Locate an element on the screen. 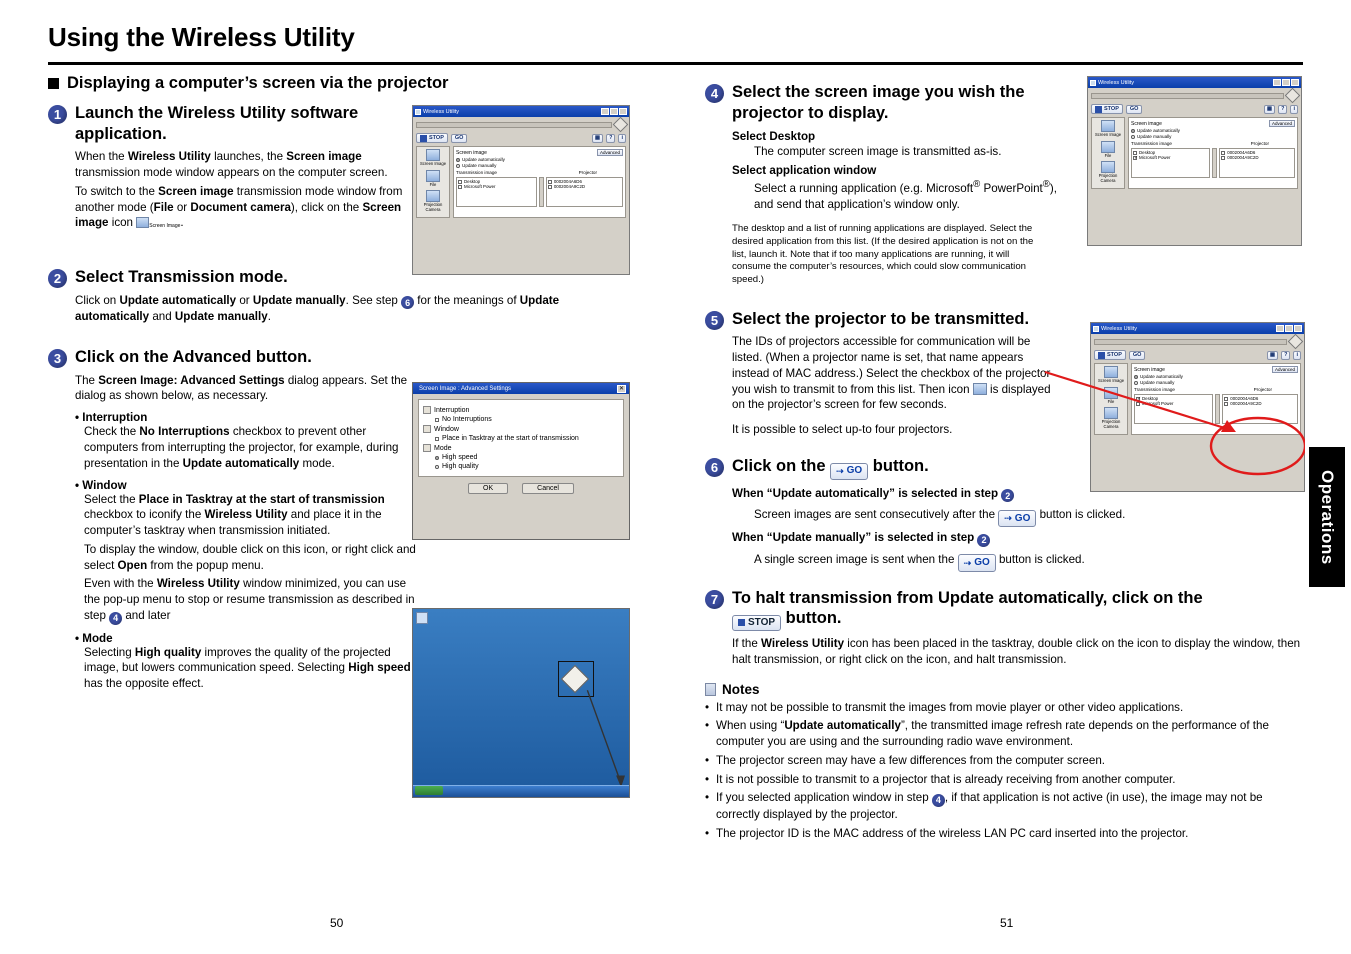  radio-high-speed: High speed is located at coordinates (527, 457).